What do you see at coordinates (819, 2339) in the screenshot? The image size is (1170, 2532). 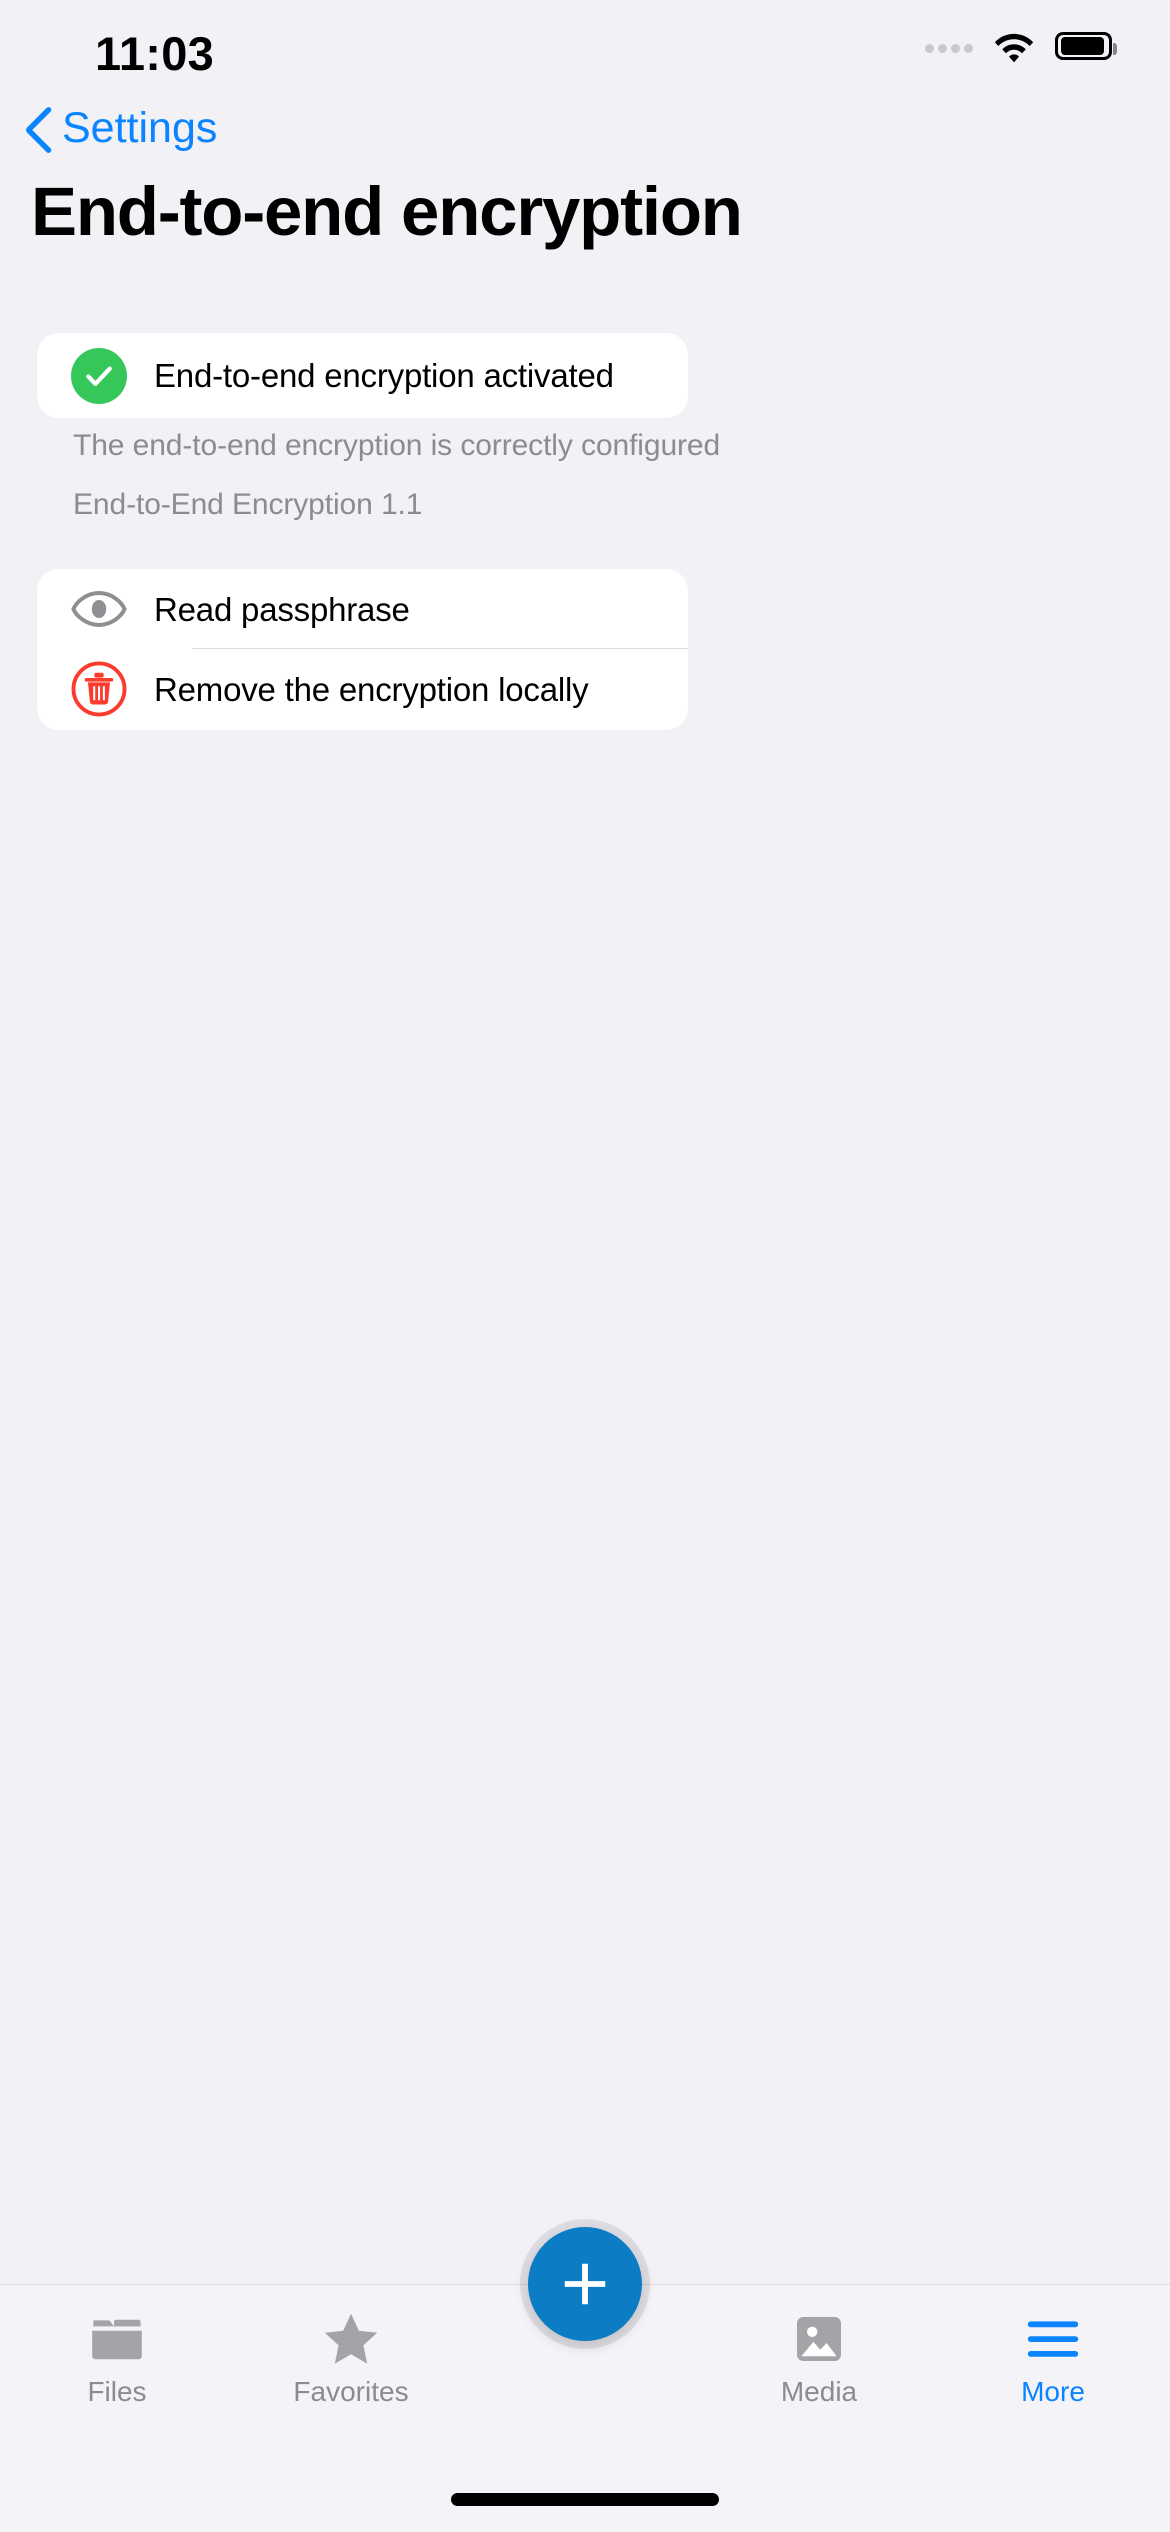 I see `photo-icon` at bounding box center [819, 2339].